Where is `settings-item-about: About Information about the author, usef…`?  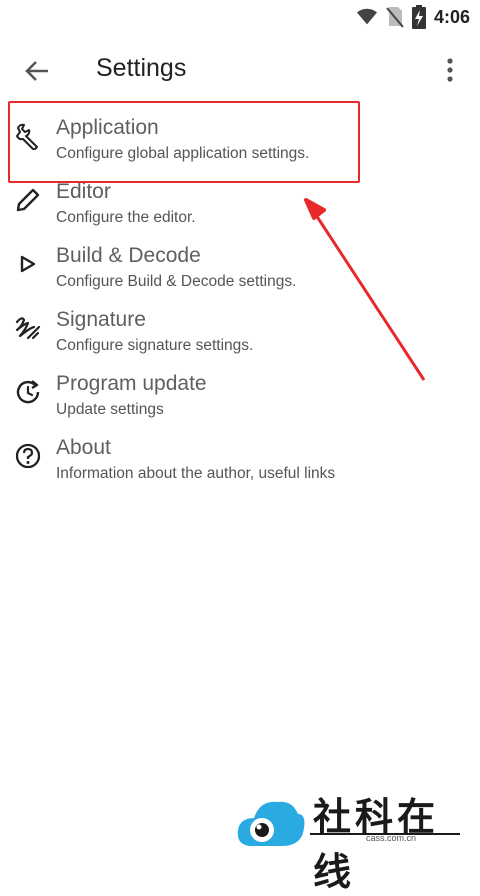
settings-item-about: About Information about the author, usef… is located at coordinates (240, 454).